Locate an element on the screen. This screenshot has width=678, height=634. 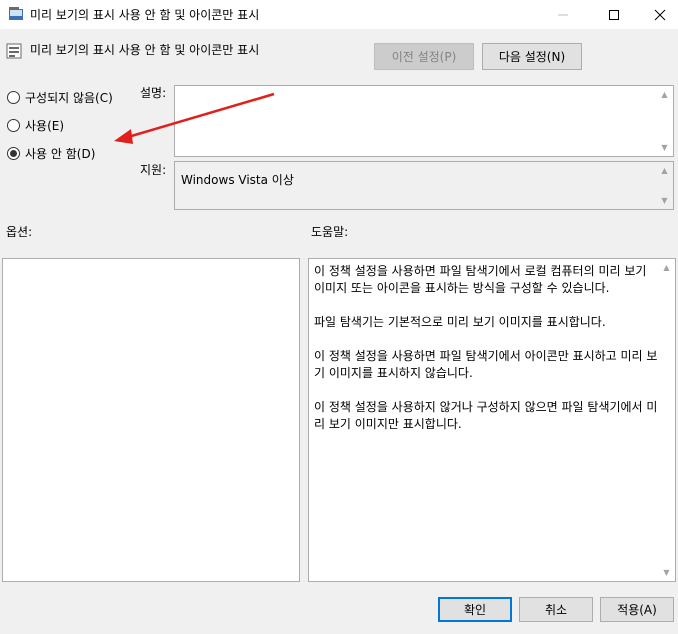
apply-label: 적용(A) is located at coordinates (637, 610).